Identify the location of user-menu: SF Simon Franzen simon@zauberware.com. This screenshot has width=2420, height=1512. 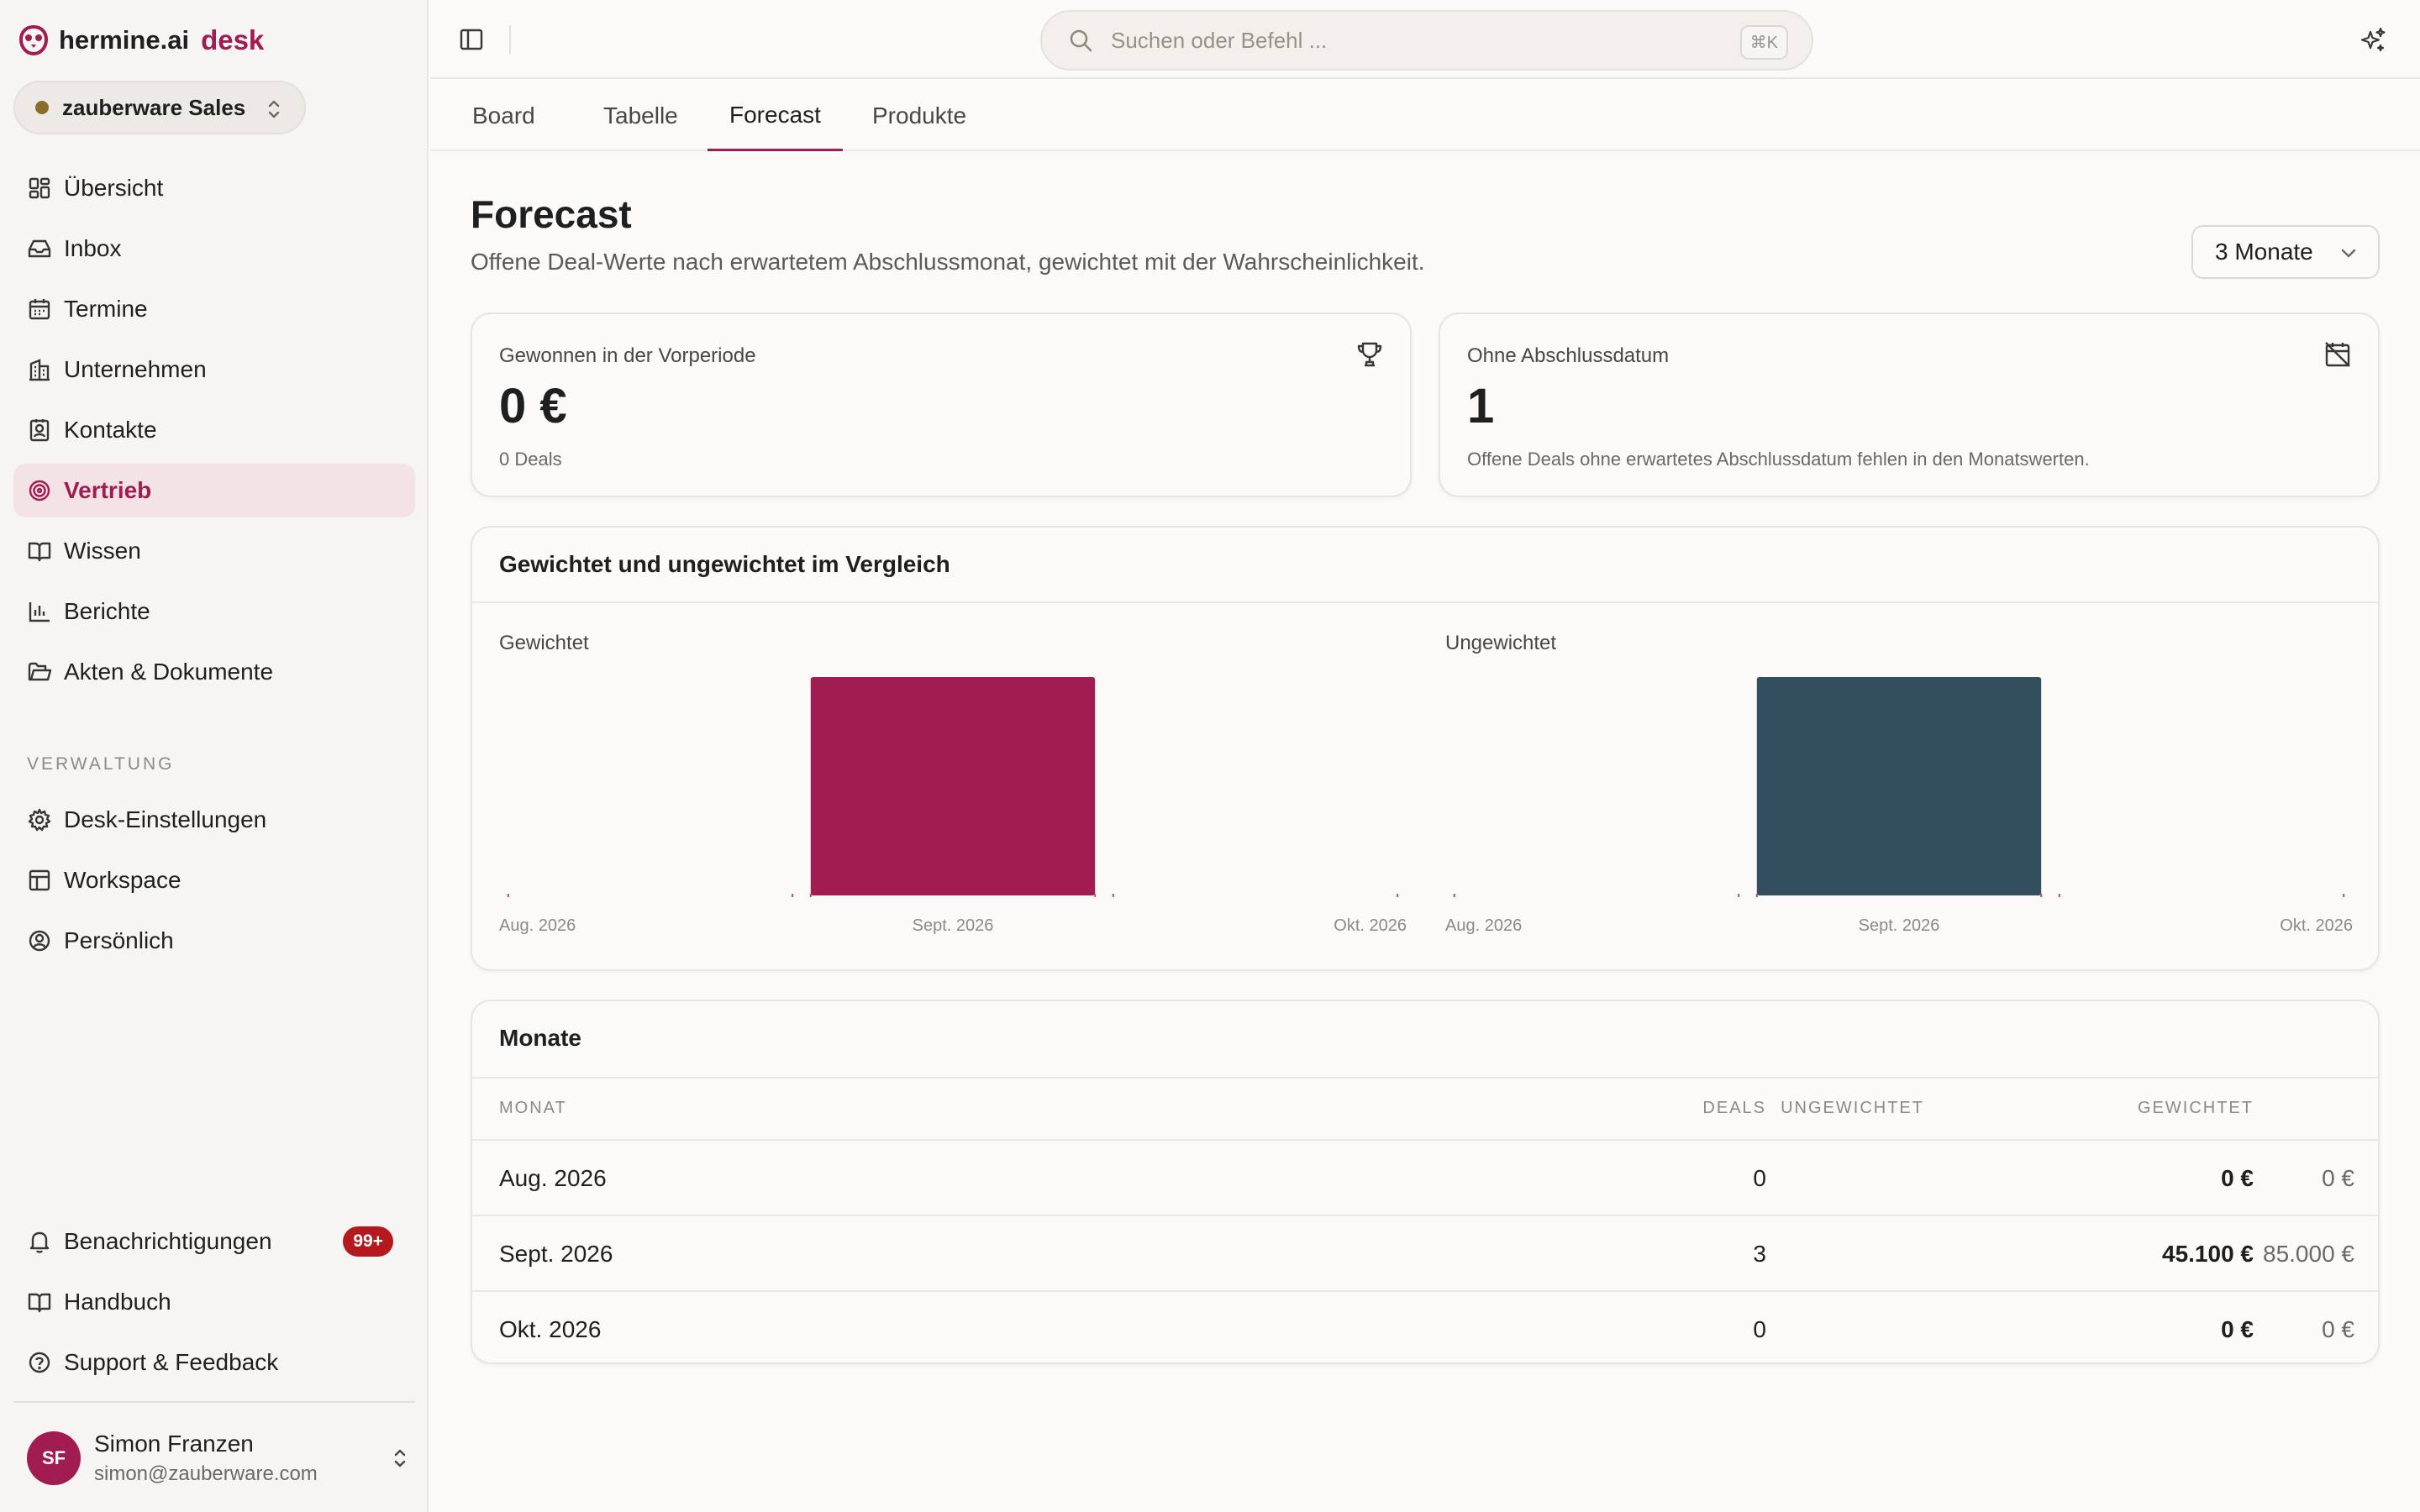
(218, 1458).